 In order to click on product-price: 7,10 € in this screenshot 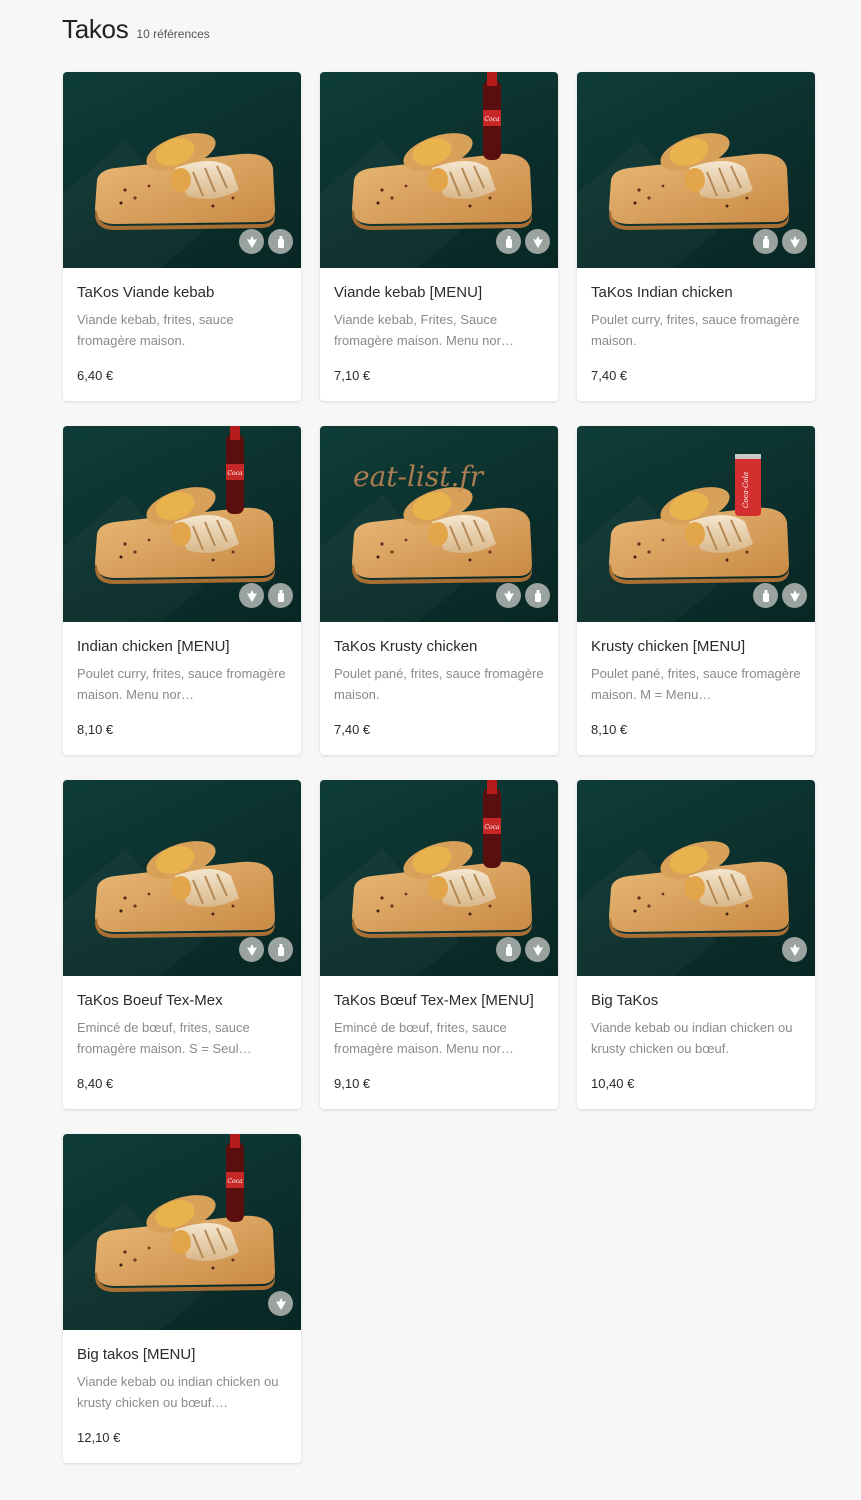, I will do `click(352, 375)`.